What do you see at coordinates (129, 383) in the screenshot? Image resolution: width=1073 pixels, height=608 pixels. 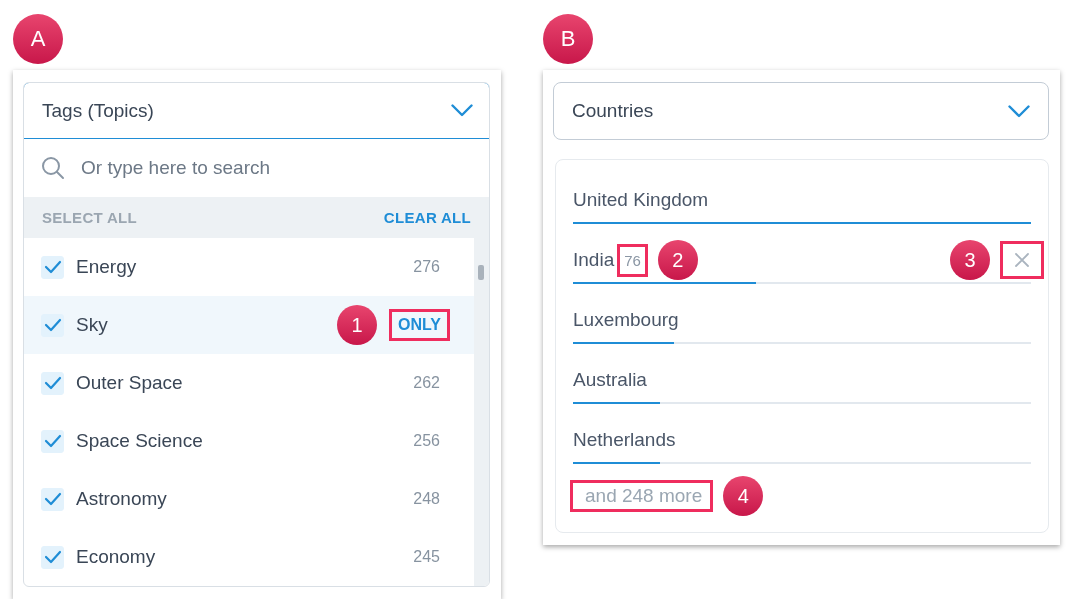 I see `tag-name: Outer Space` at bounding box center [129, 383].